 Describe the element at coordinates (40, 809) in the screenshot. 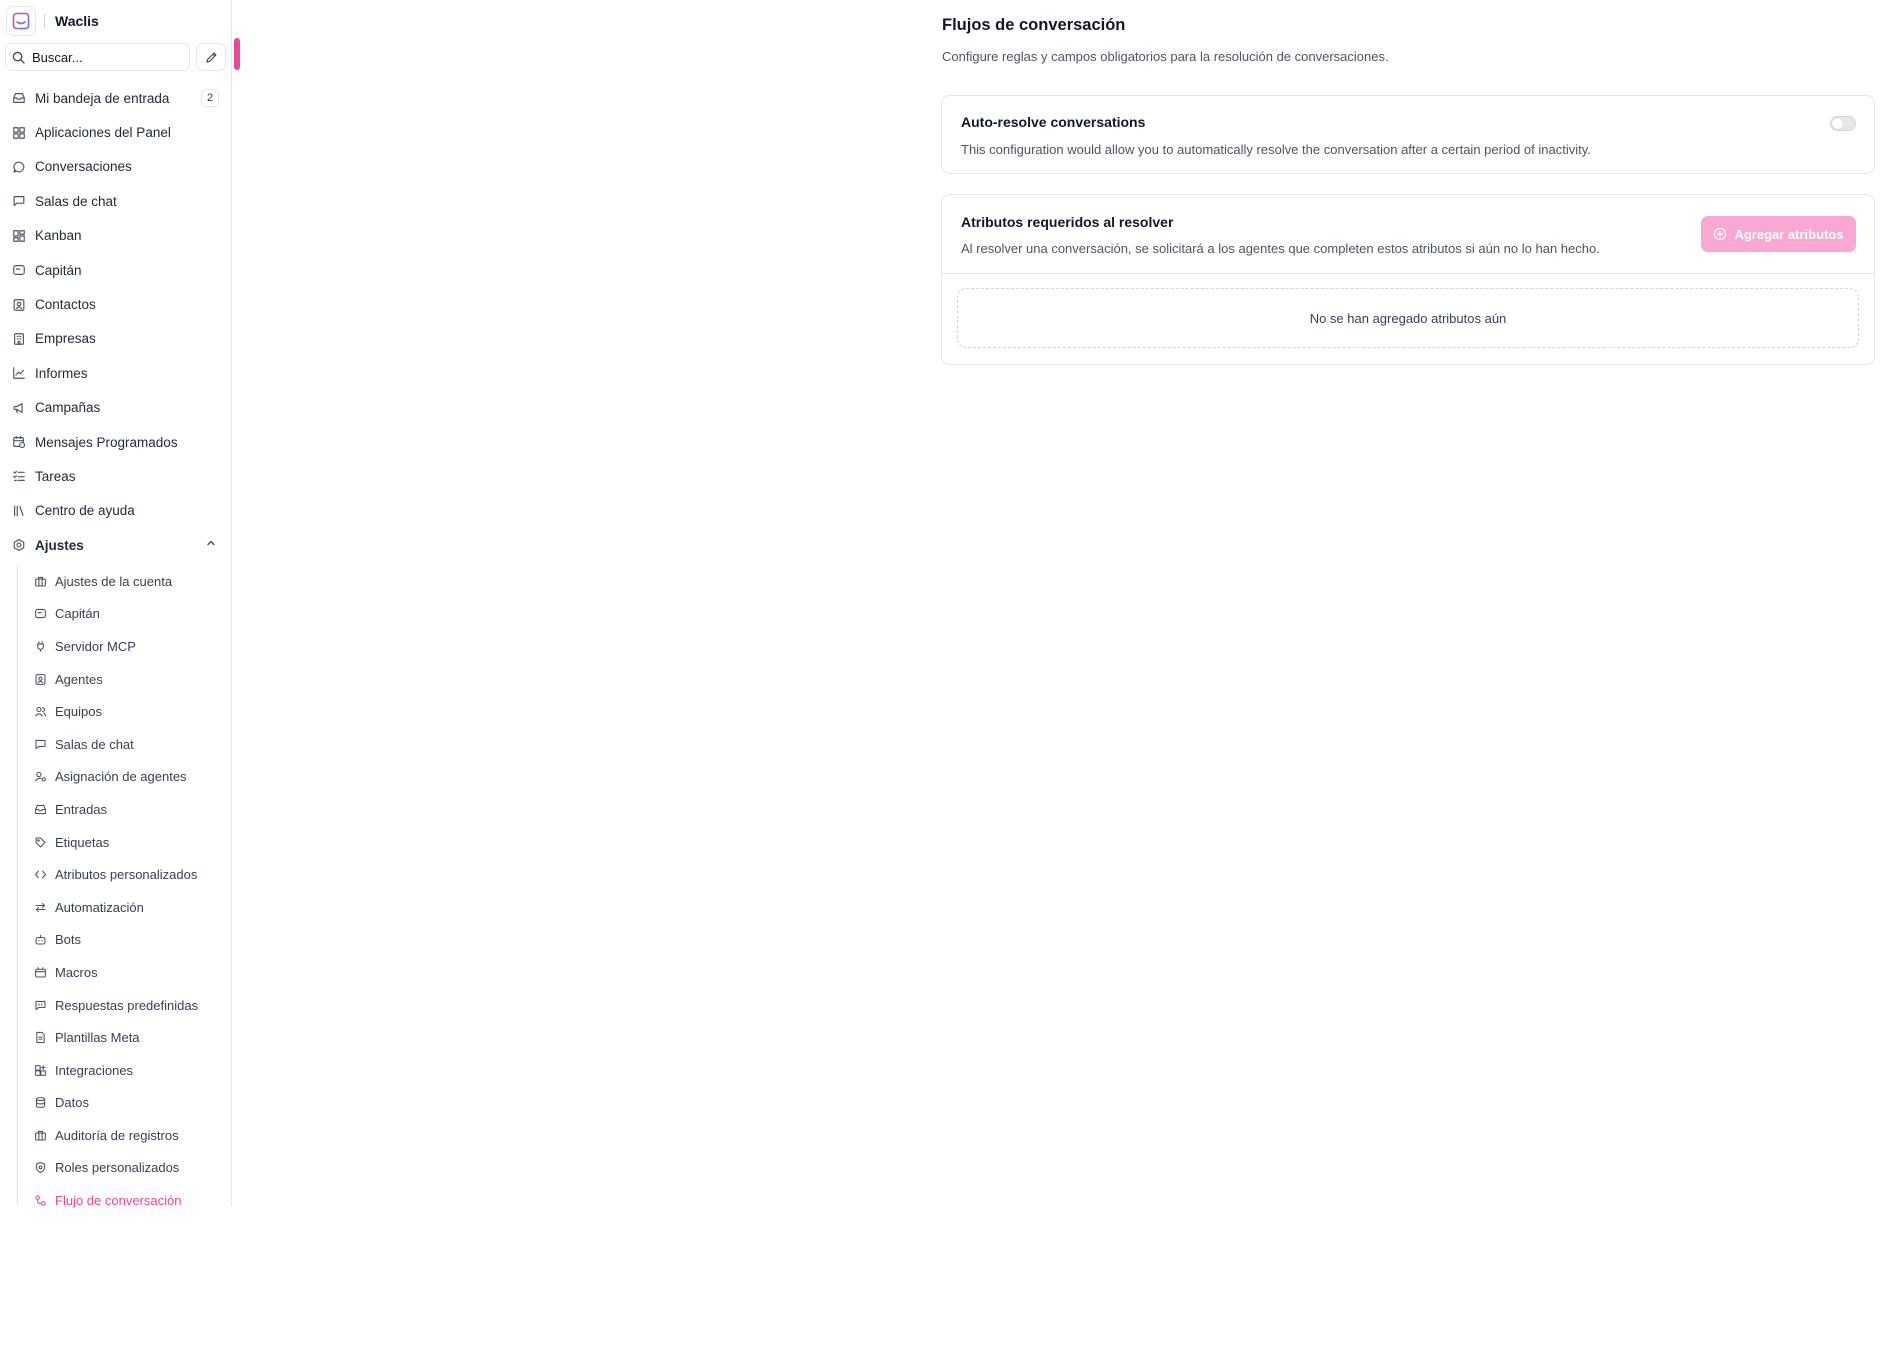

I see `inbox-icon` at that location.